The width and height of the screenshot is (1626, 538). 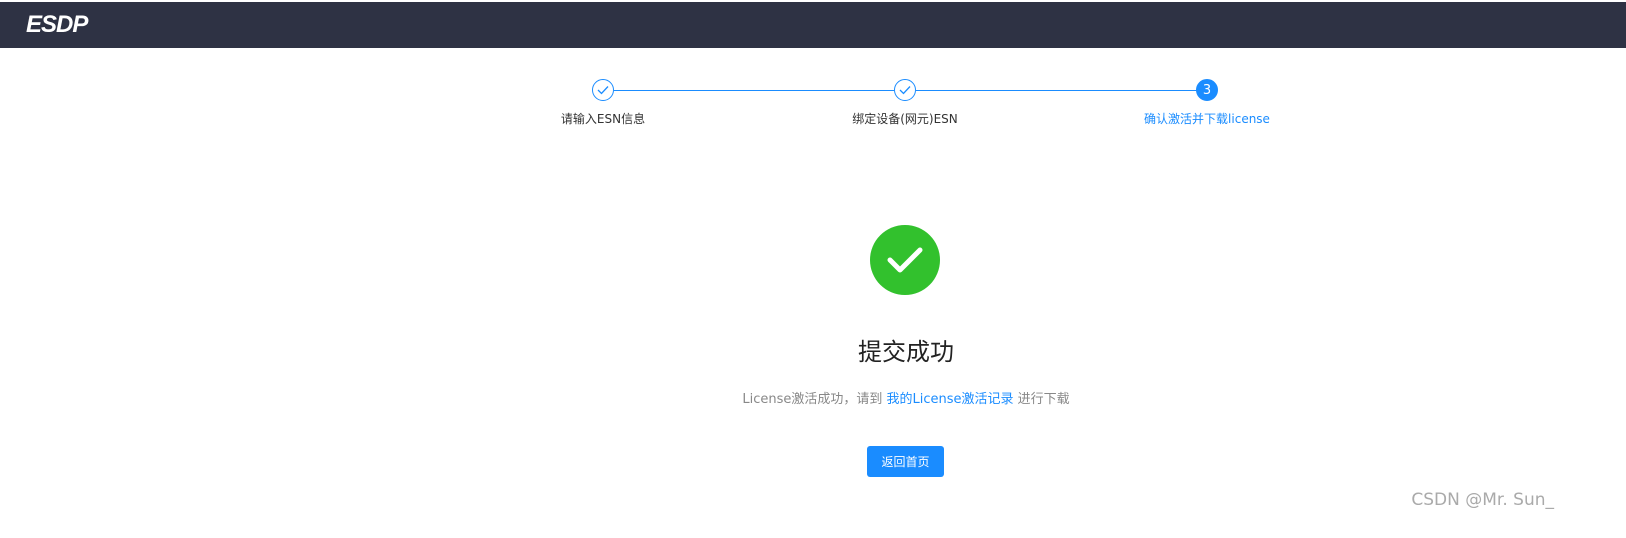 I want to click on step-1-check-icon, so click(x=603, y=90).